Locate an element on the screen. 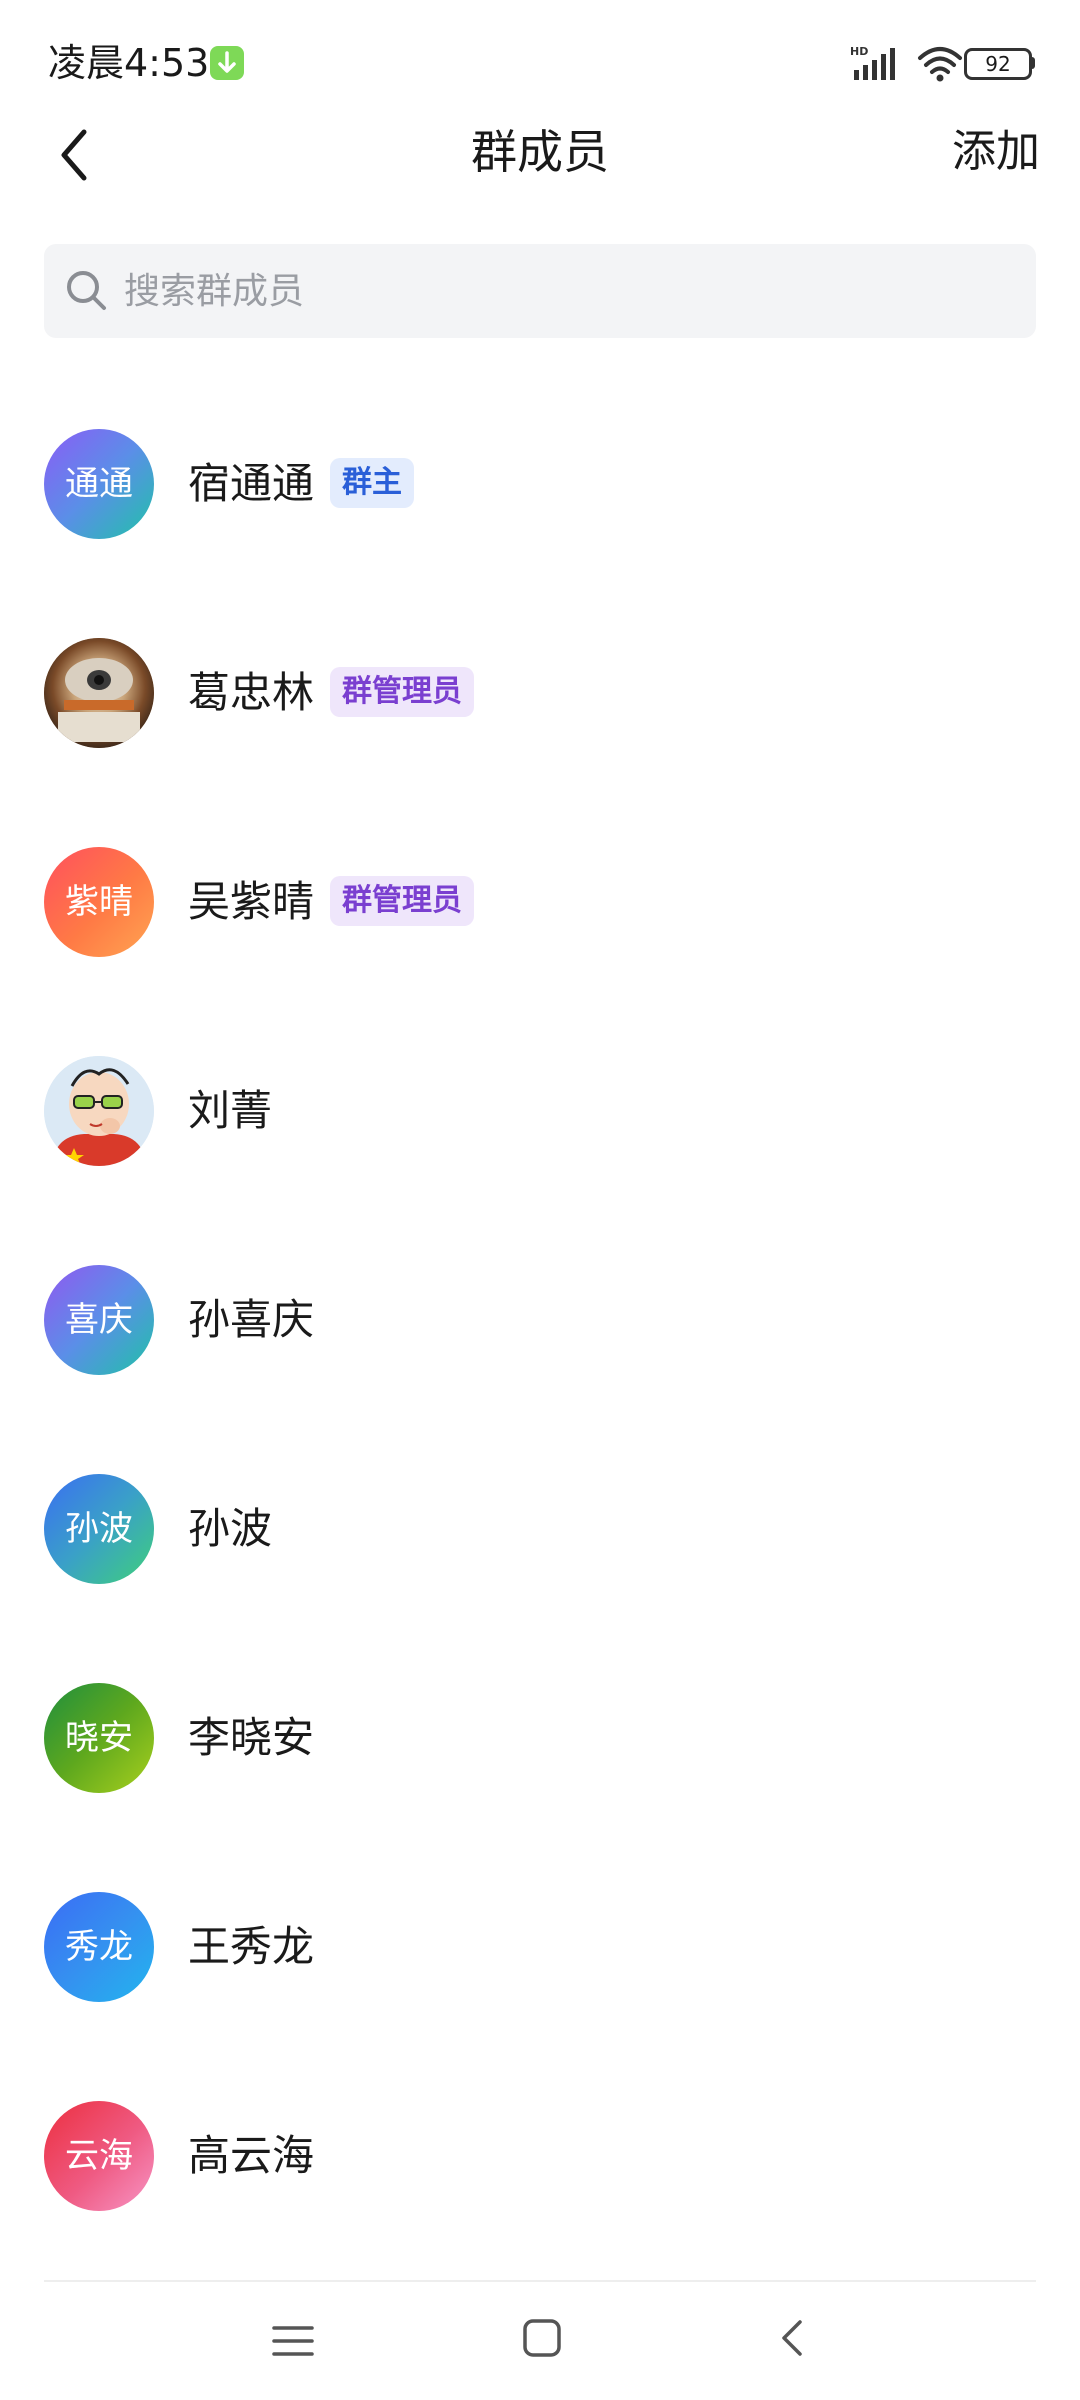 This screenshot has width=1080, height=2400. battery-indicator: 92 is located at coordinates (998, 64).